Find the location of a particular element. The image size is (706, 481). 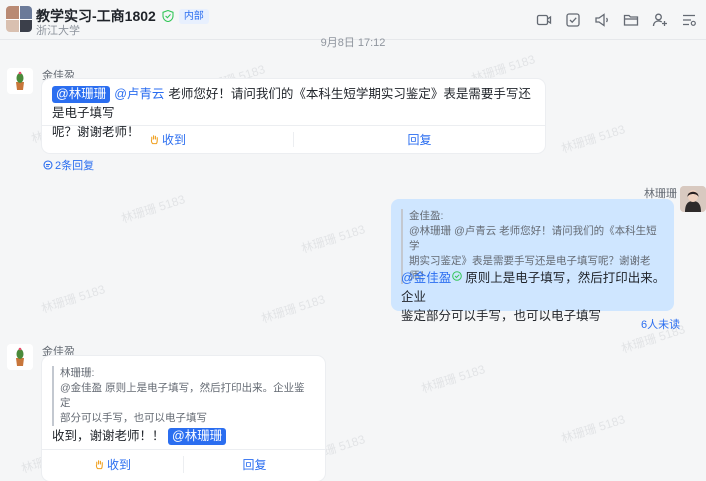

header-toolbar is located at coordinates (616, 20).